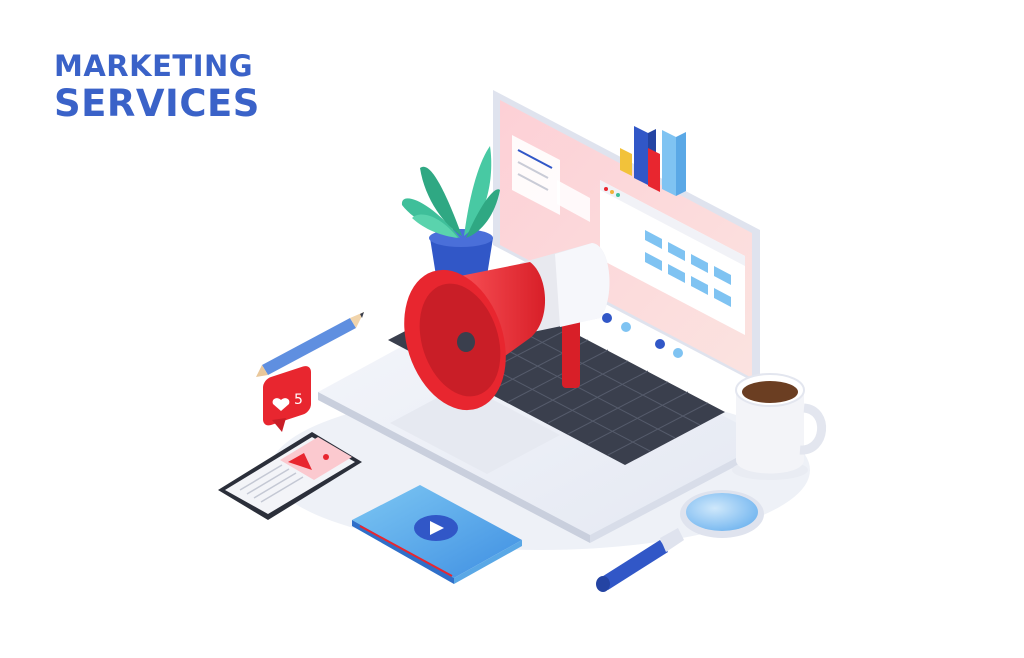  I want to click on pencil-icon, so click(310, 344).